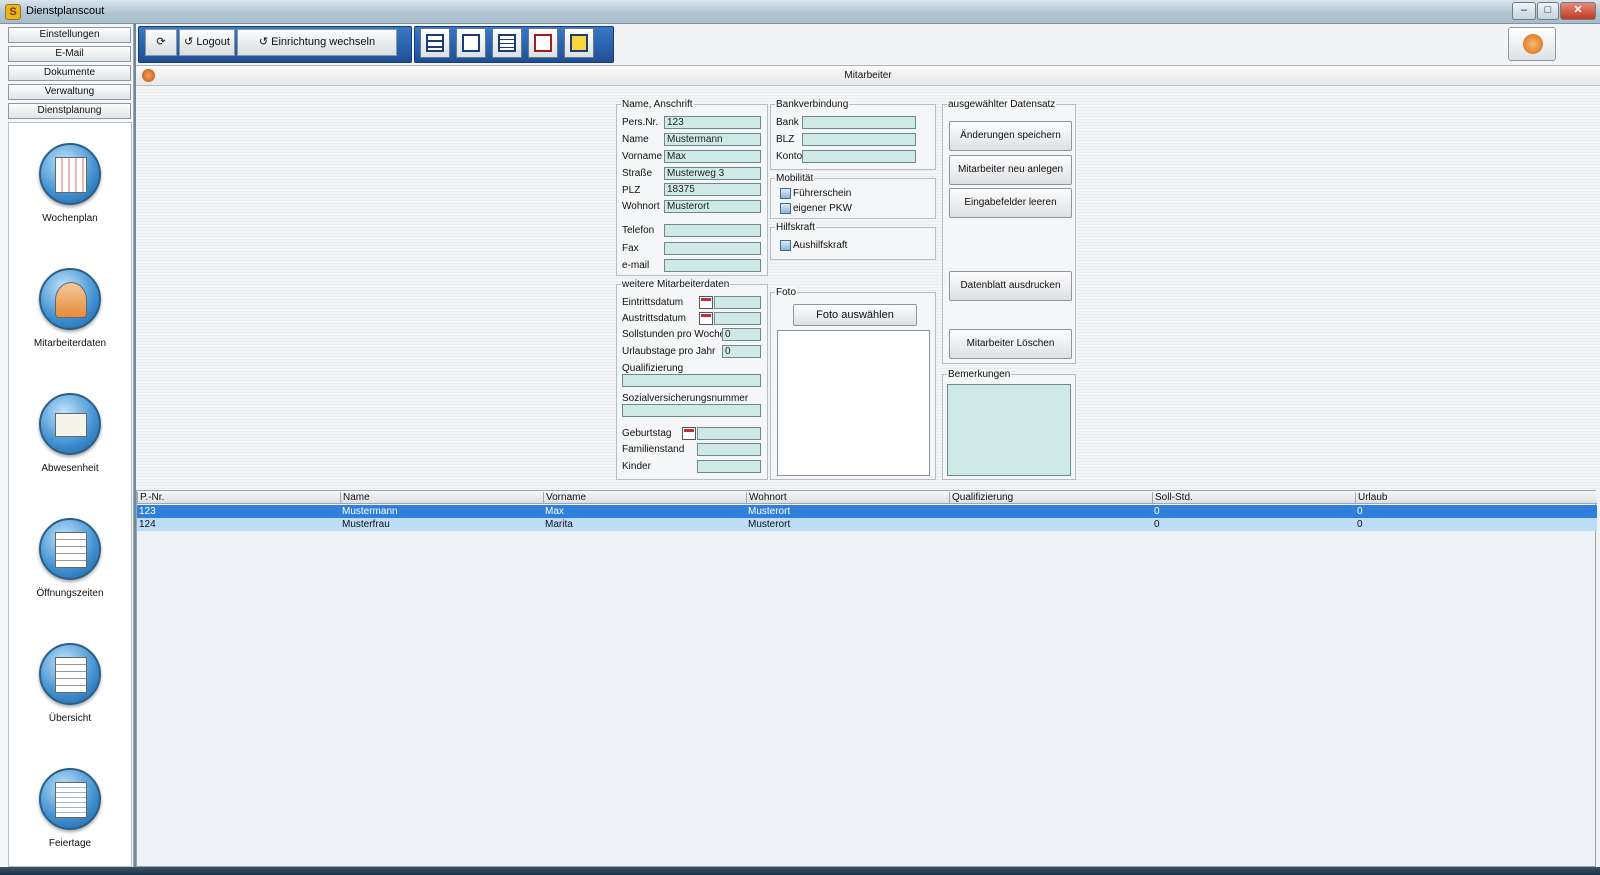 Image resolution: width=1600 pixels, height=875 pixels. I want to click on people-icon, so click(70, 299).